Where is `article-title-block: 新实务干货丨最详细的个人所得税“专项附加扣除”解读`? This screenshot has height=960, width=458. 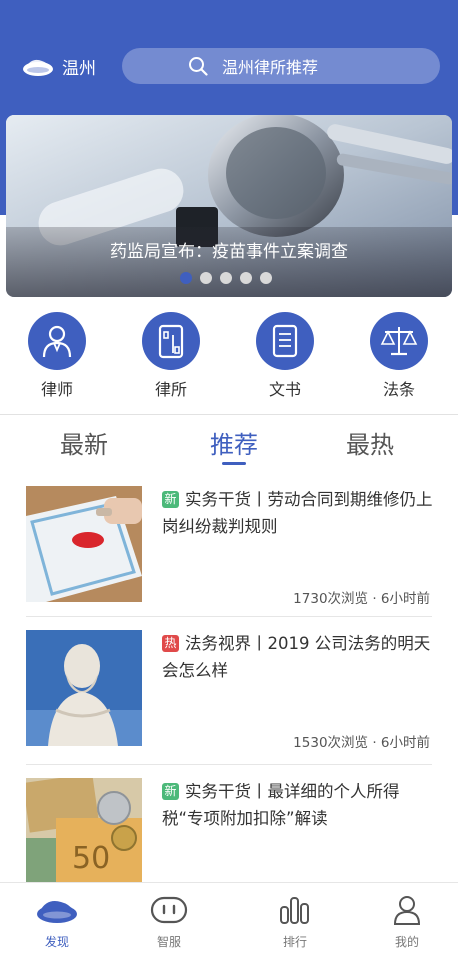 article-title-block: 新实务干货丨最详细的个人所得税“专项附加扣除”解读 is located at coordinates (300, 805).